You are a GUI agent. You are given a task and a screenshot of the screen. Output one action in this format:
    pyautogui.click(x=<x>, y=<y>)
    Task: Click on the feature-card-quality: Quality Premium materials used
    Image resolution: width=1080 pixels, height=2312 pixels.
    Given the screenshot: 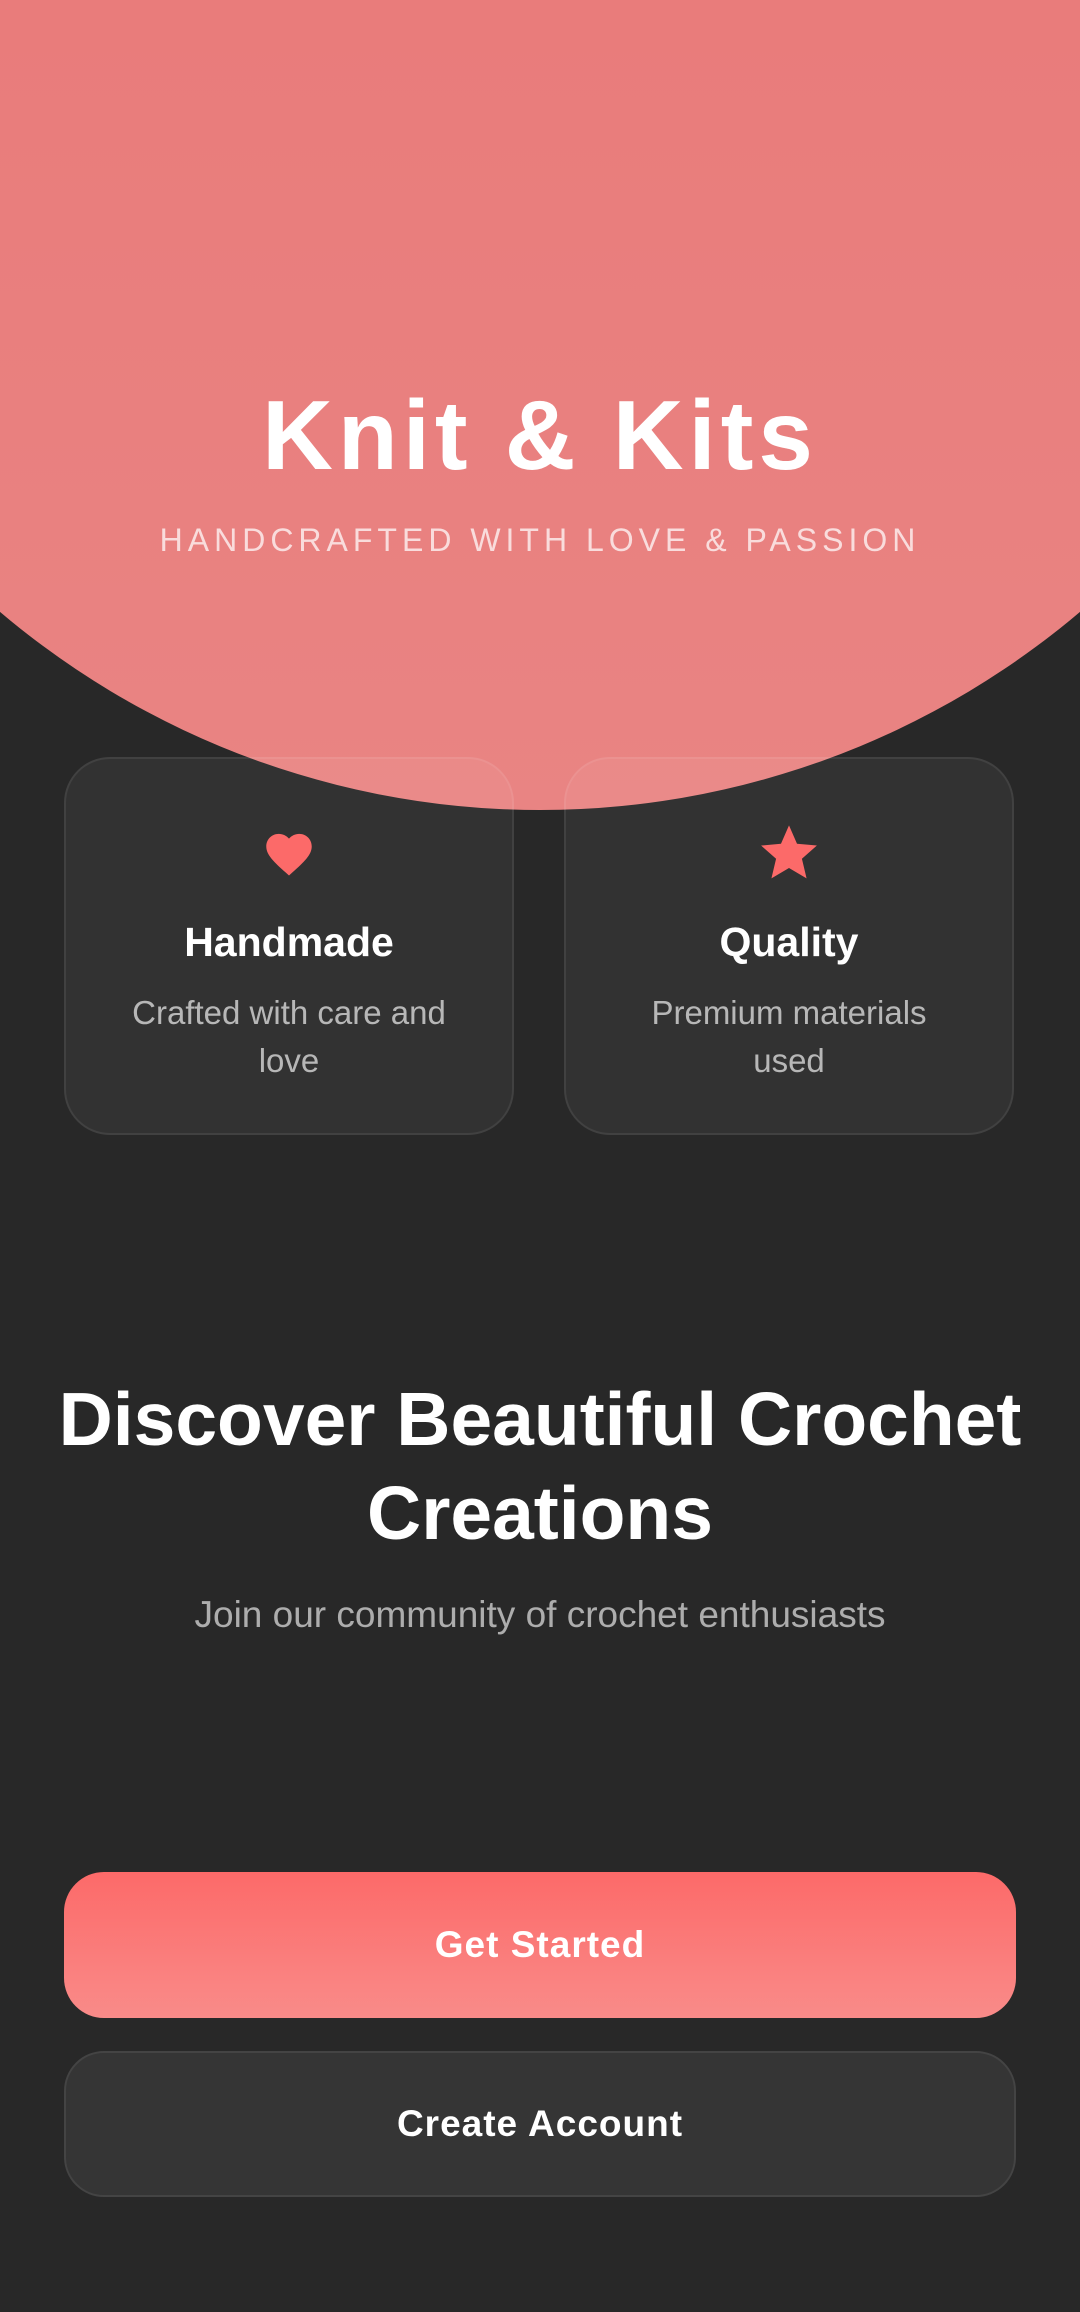 What is the action you would take?
    pyautogui.click(x=789, y=946)
    